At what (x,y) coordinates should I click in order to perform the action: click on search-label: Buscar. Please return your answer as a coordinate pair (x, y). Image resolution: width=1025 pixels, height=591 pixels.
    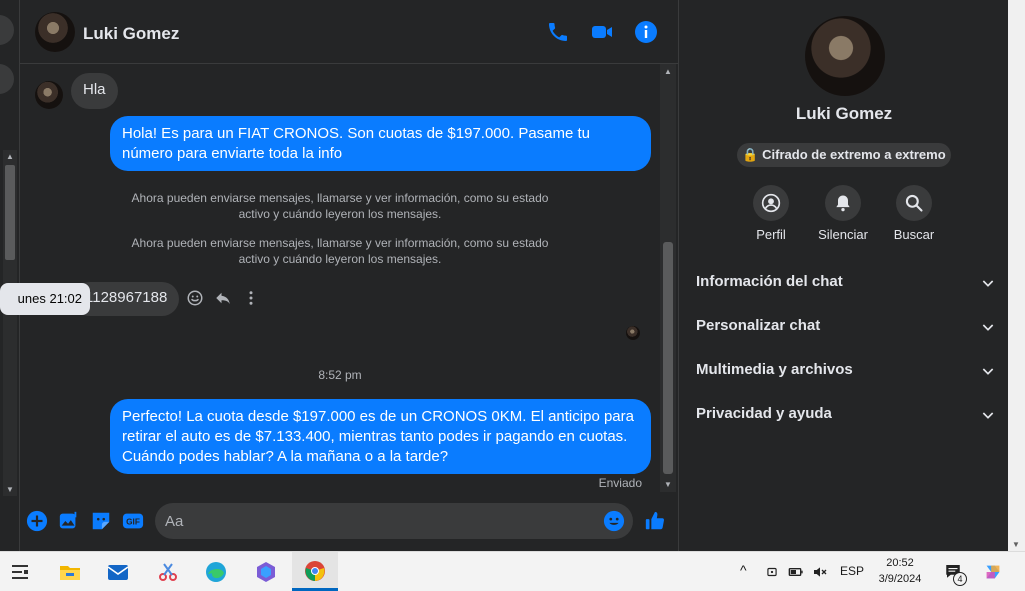
    Looking at the image, I should click on (914, 234).